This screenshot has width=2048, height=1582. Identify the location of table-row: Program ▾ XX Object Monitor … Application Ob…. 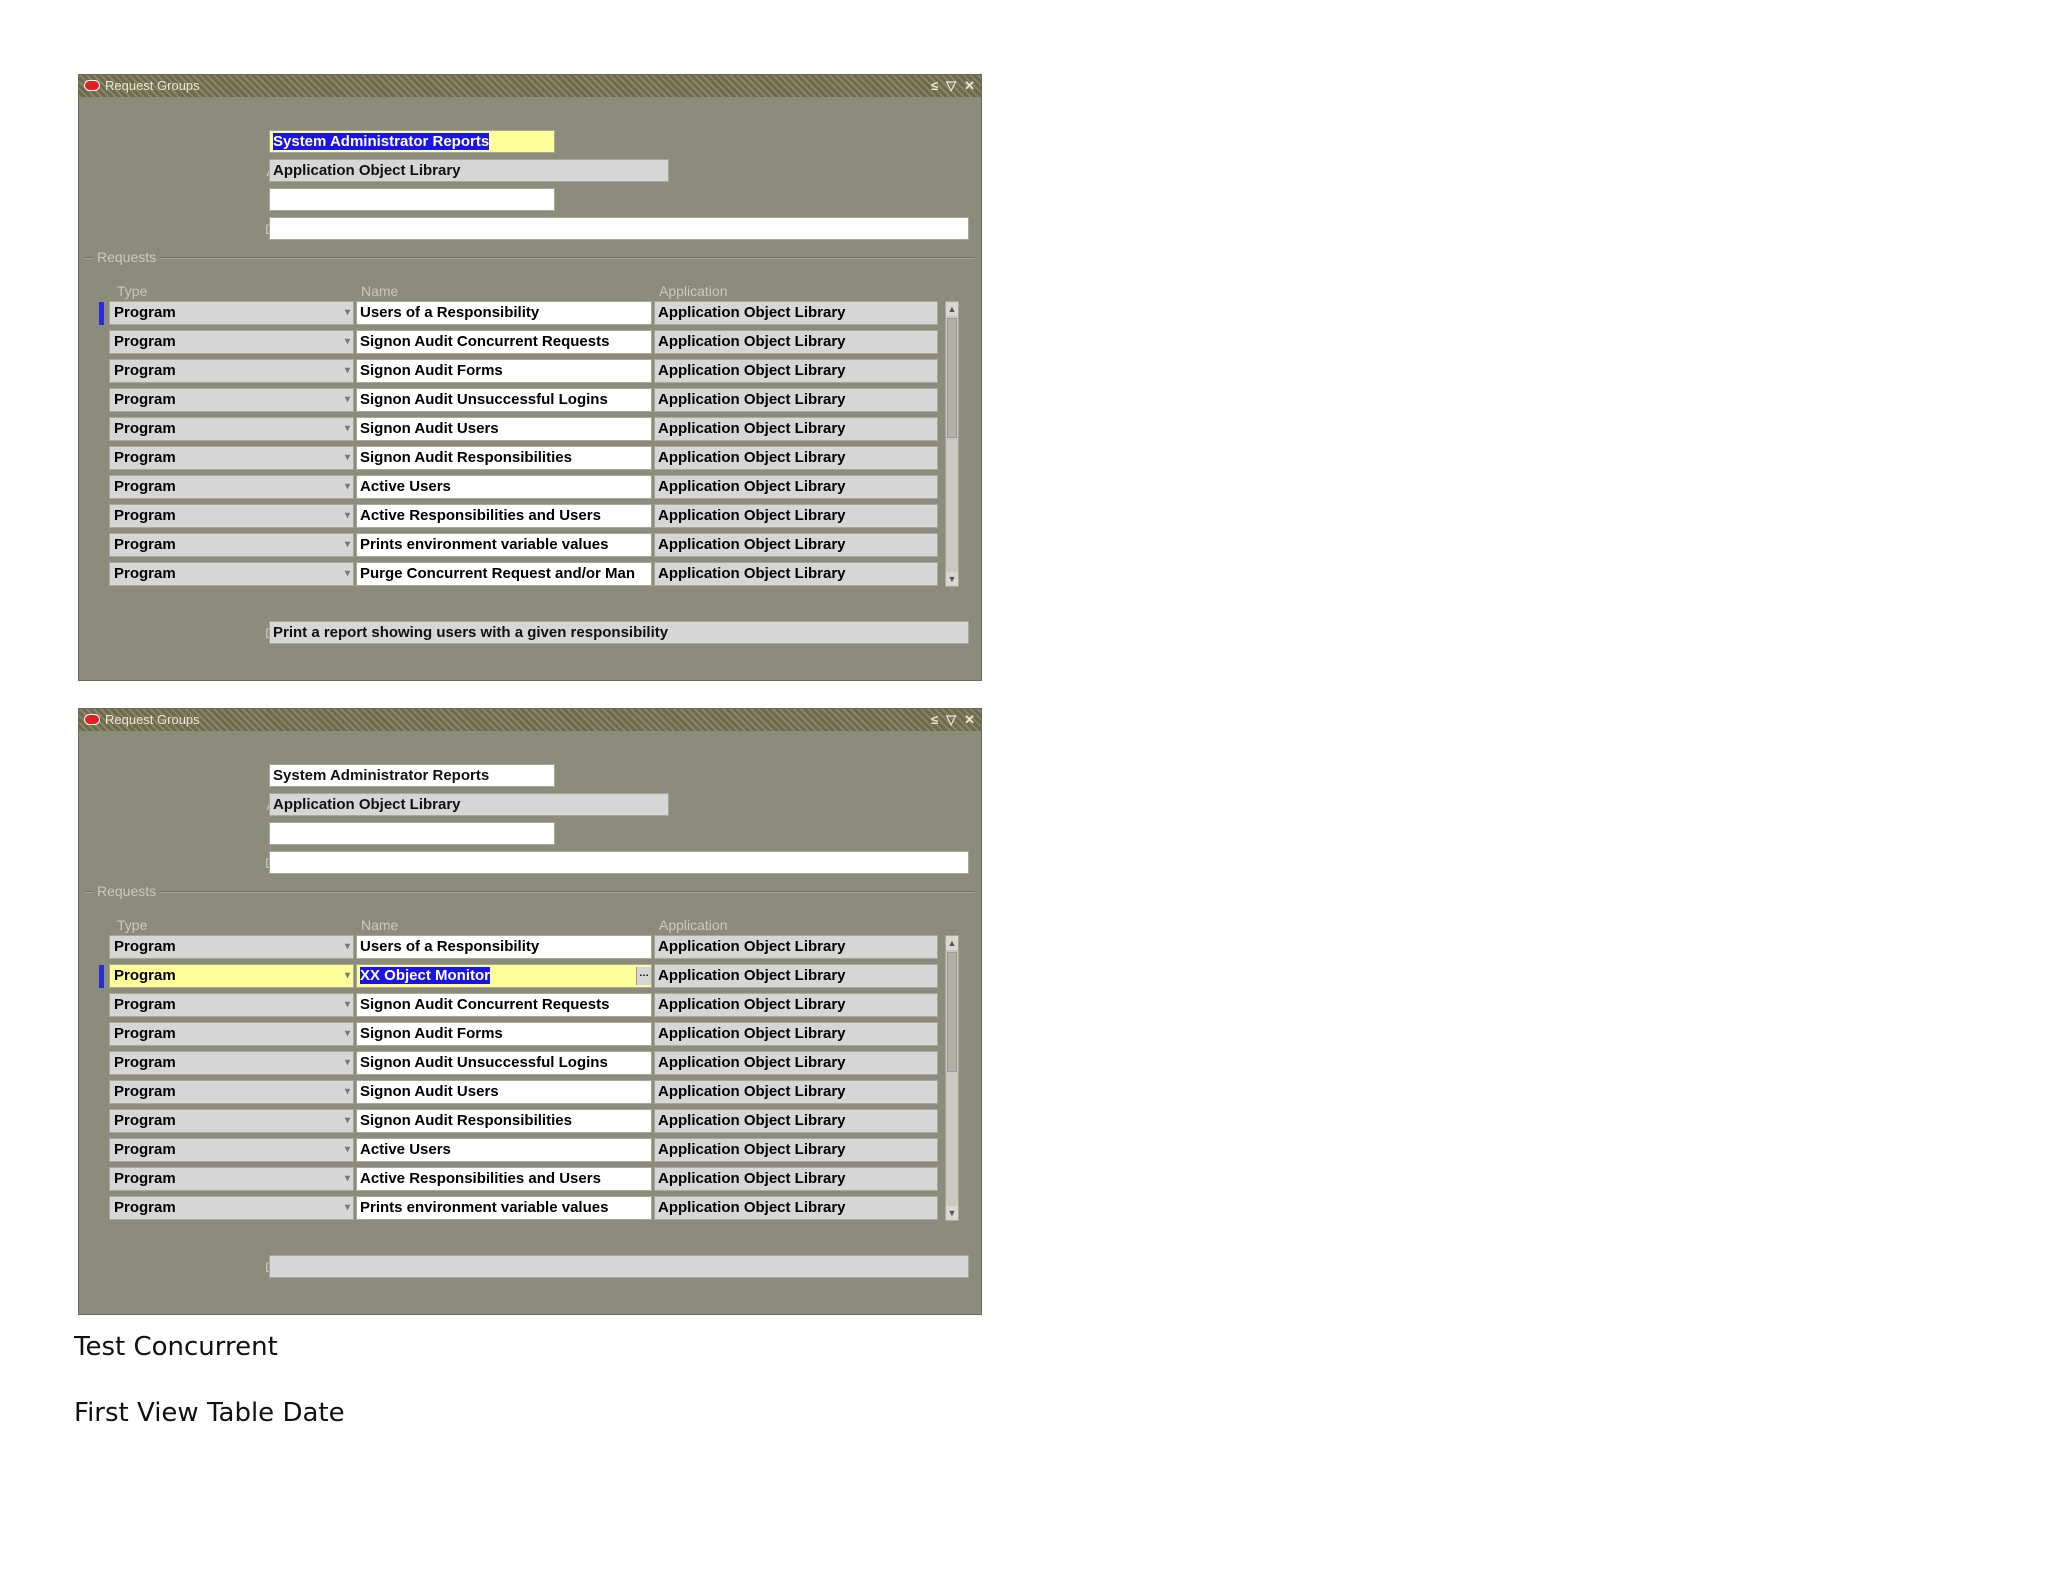
(533, 976).